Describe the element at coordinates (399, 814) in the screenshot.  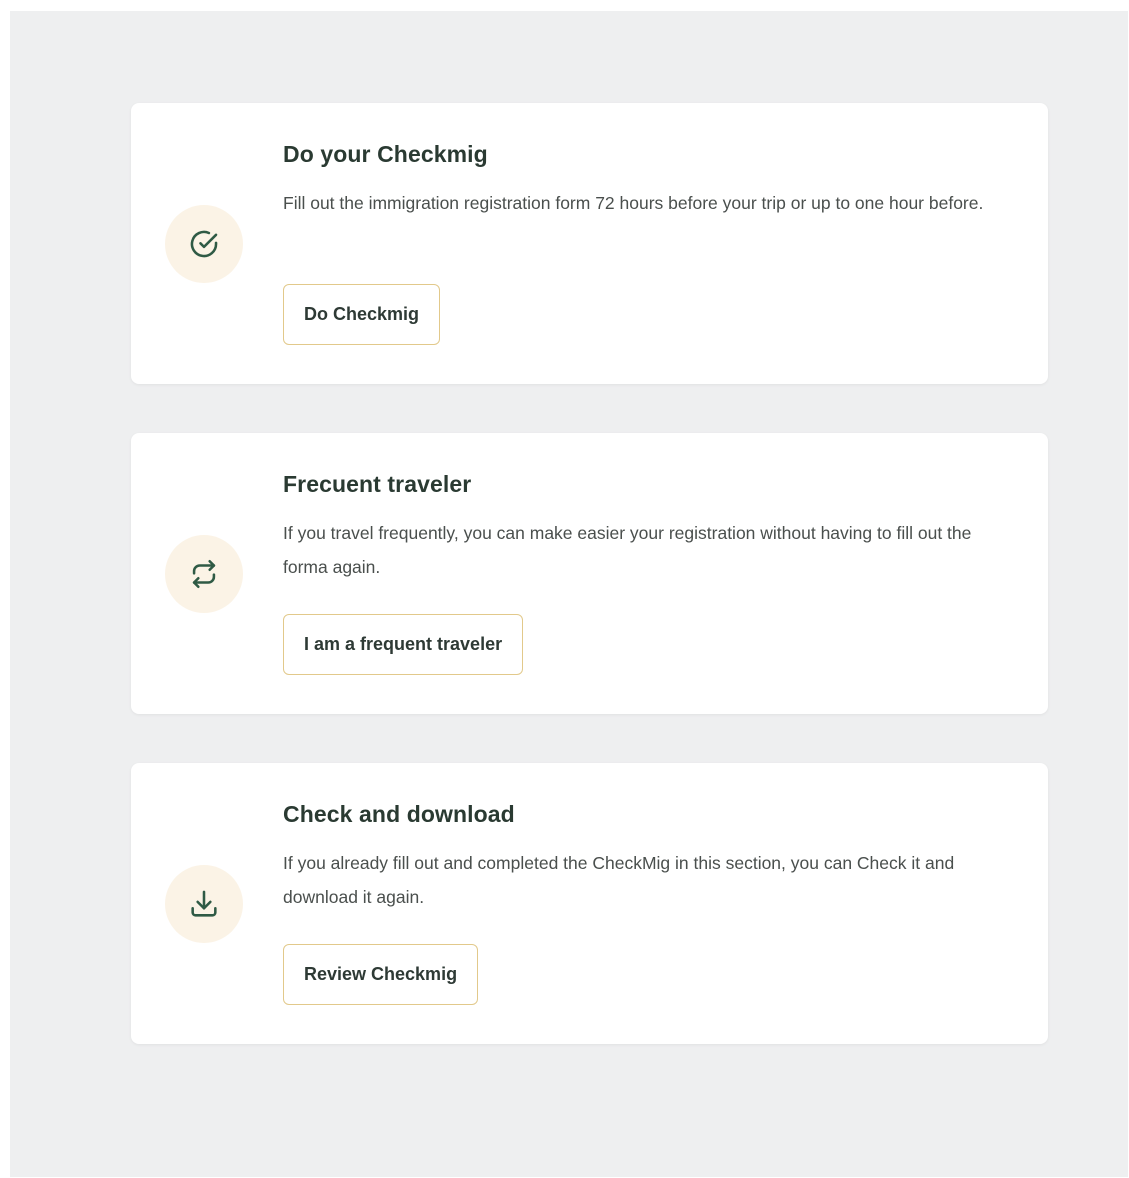
I see `card-title: Check and download` at that location.